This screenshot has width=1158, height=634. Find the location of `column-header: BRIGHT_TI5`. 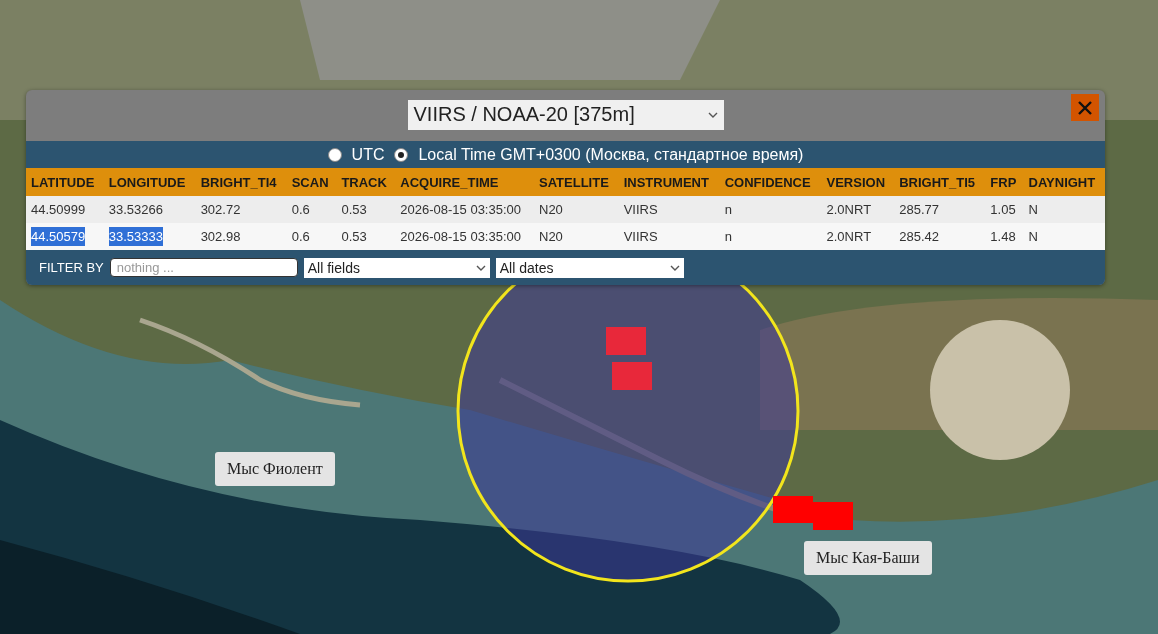

column-header: BRIGHT_TI5 is located at coordinates (940, 182).